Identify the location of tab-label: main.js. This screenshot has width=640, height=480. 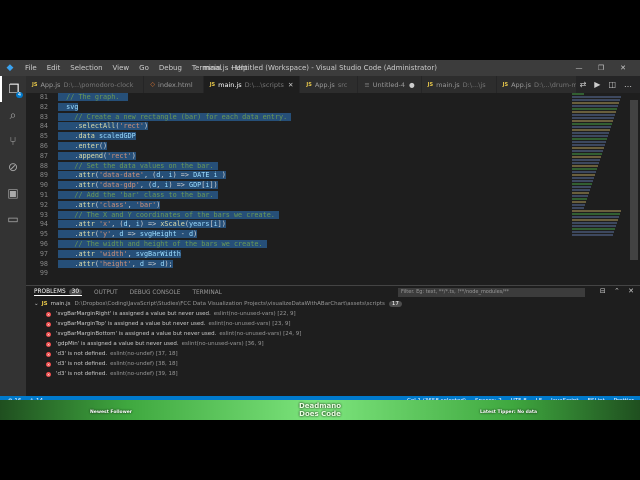
(448, 84).